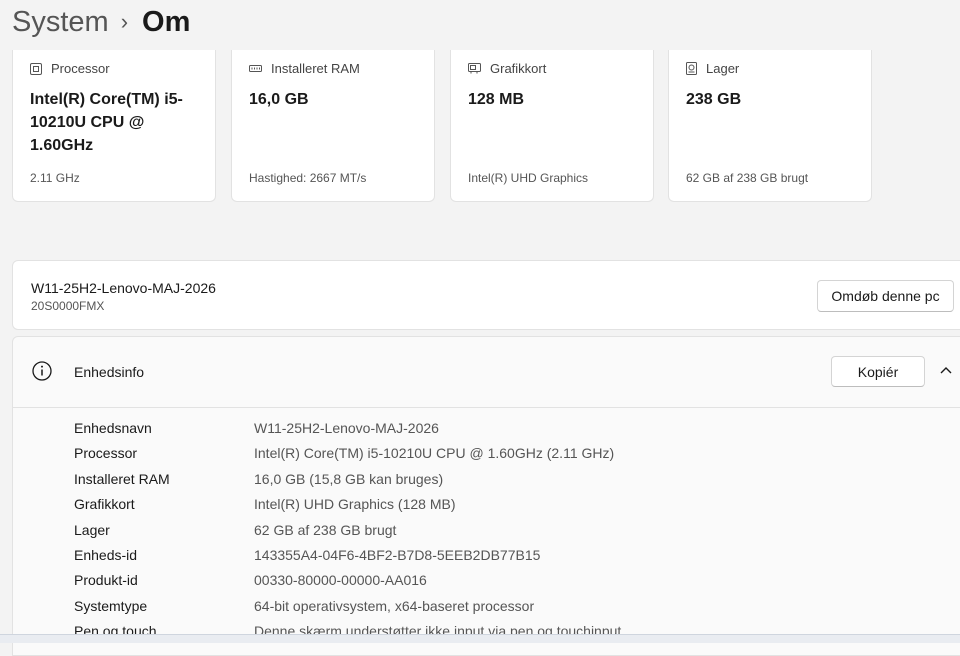 This screenshot has width=960, height=656. What do you see at coordinates (325, 530) in the screenshot?
I see `spec-value: 62 GB af 238 GB brugt` at bounding box center [325, 530].